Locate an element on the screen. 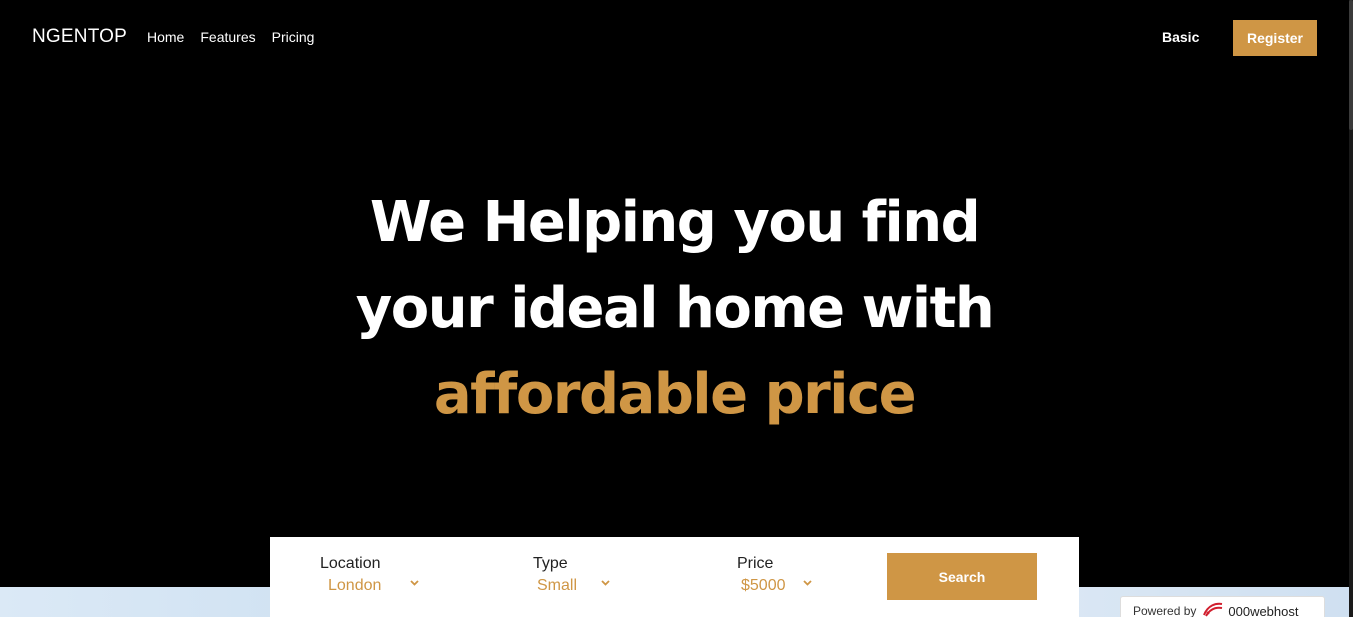  basic-link: Basic is located at coordinates (1180, 37).